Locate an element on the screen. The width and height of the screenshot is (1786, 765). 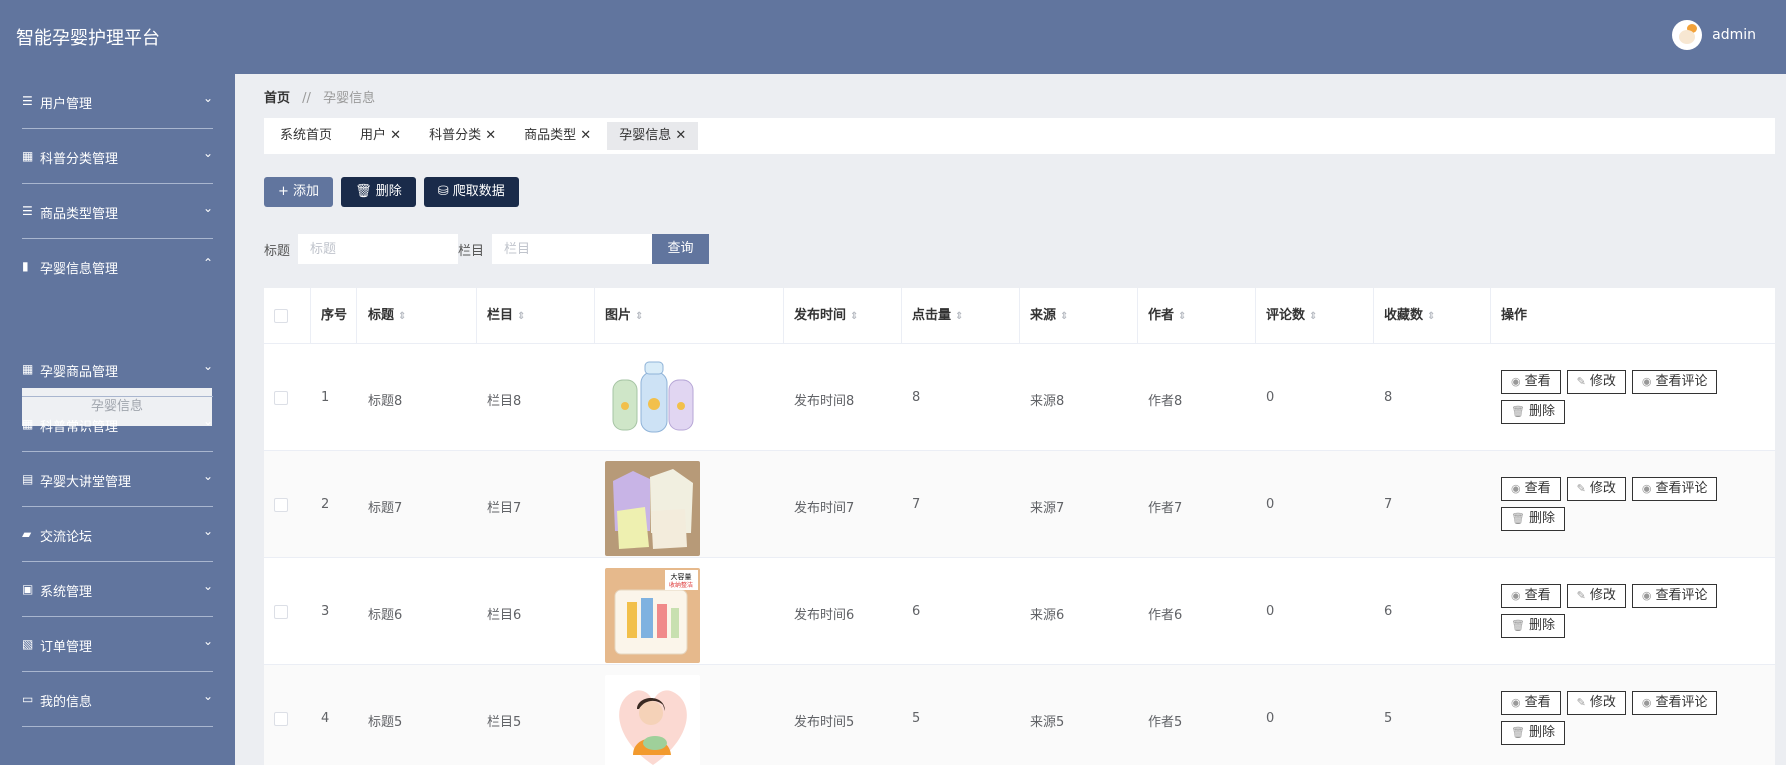
user-menu: admin is located at coordinates (1714, 35).